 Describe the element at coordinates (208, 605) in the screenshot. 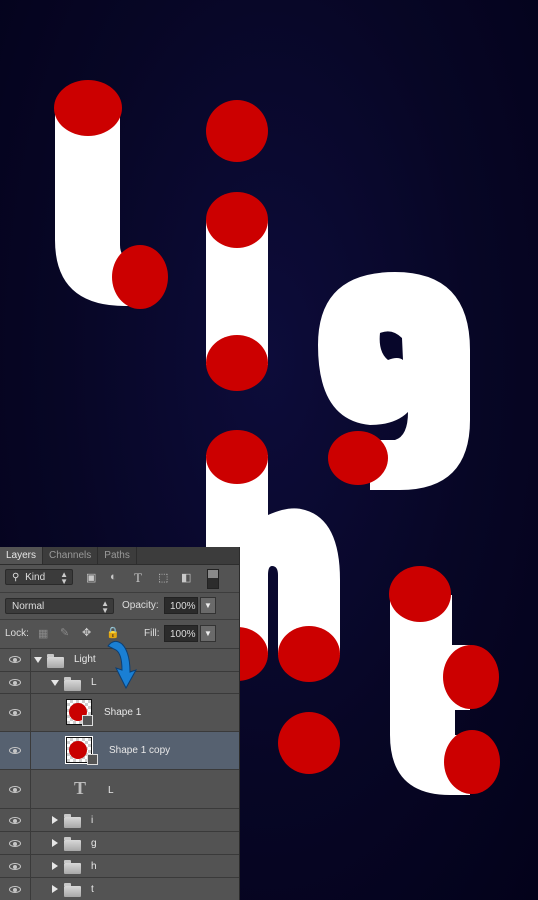

I see `opacity-dropdown: ▼` at that location.